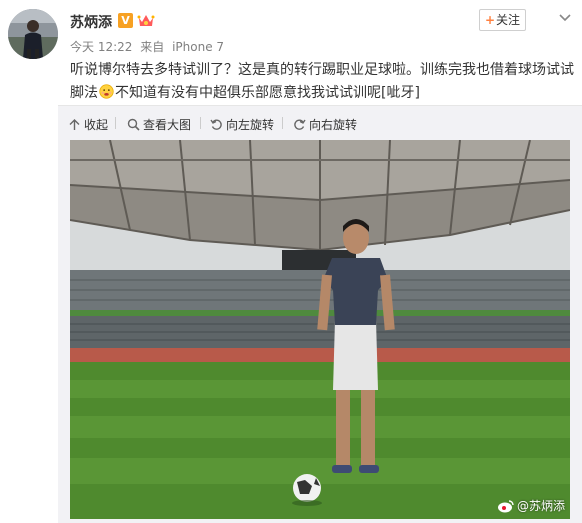  Describe the element at coordinates (506, 506) in the screenshot. I see `weibo-icon` at that location.